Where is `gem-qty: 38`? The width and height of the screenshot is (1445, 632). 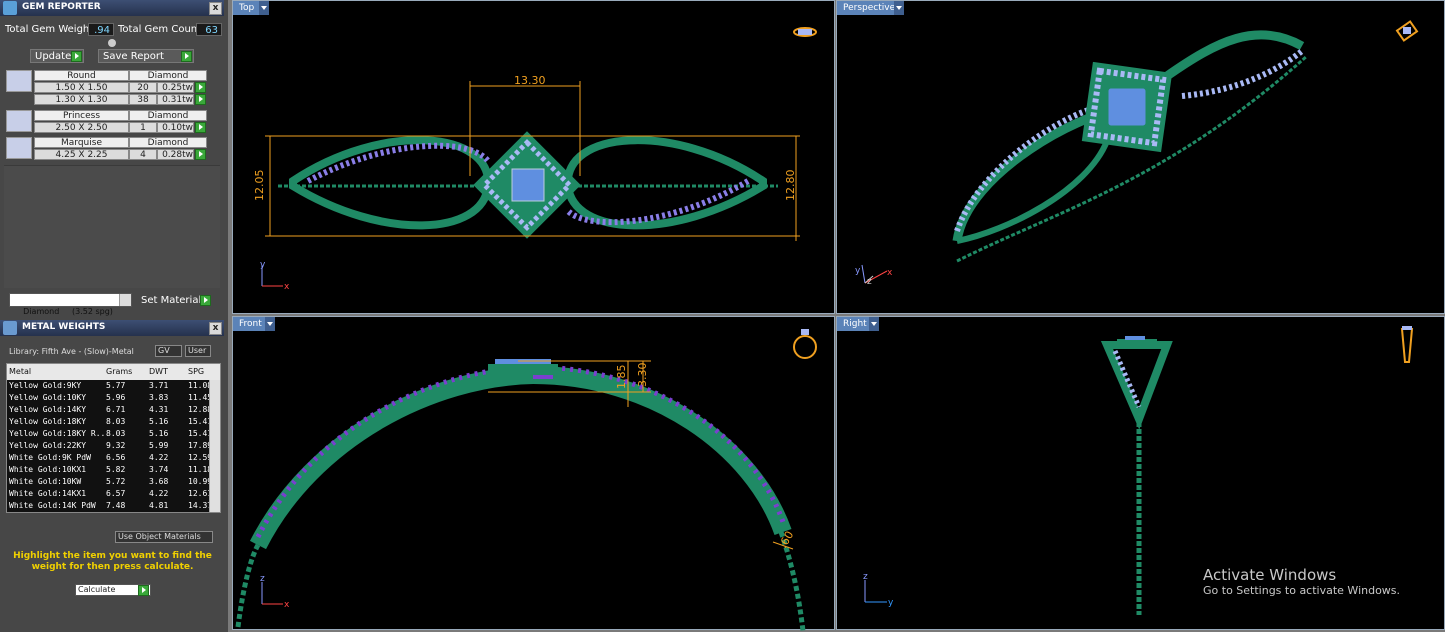
gem-qty: 38 is located at coordinates (143, 99).